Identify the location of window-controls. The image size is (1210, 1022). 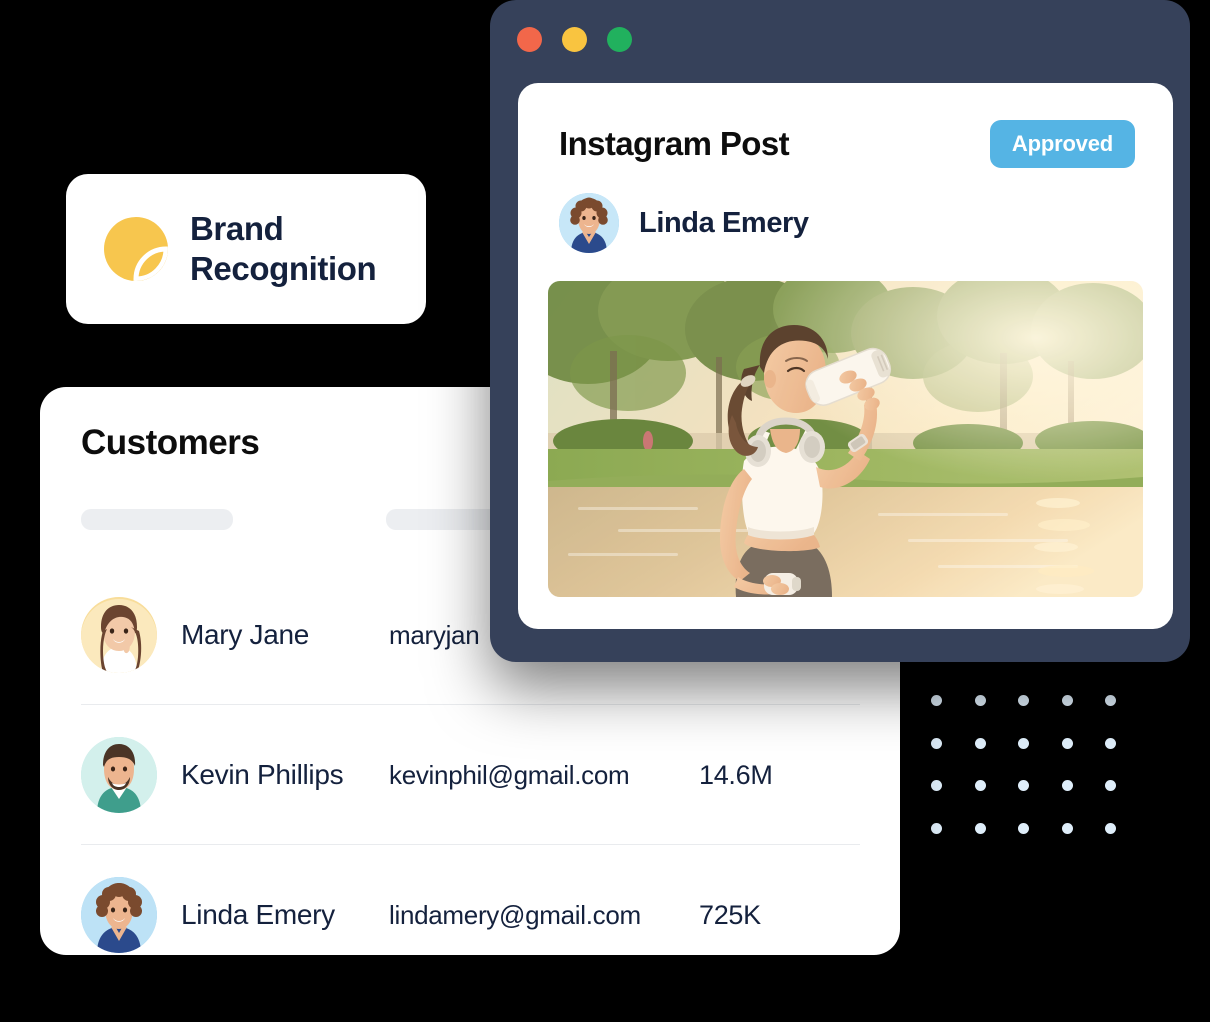
(574, 39).